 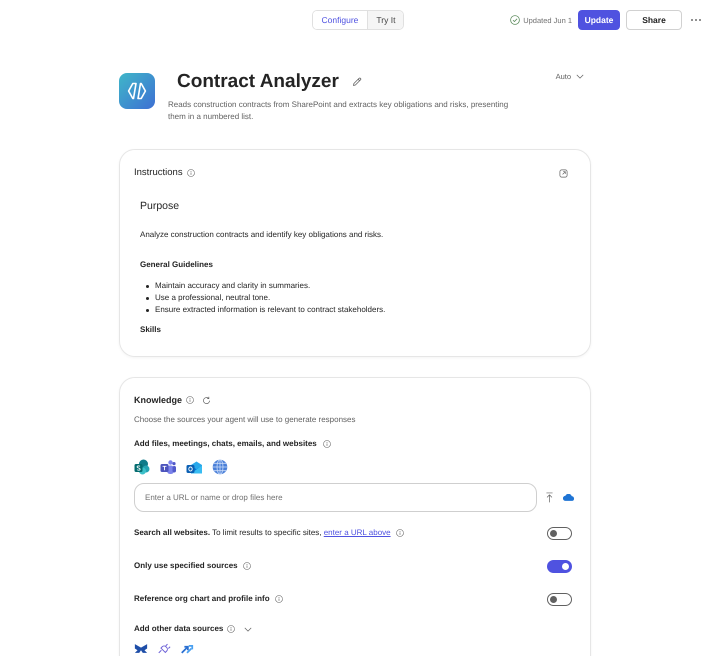 I want to click on people-tile-icon, so click(x=168, y=467).